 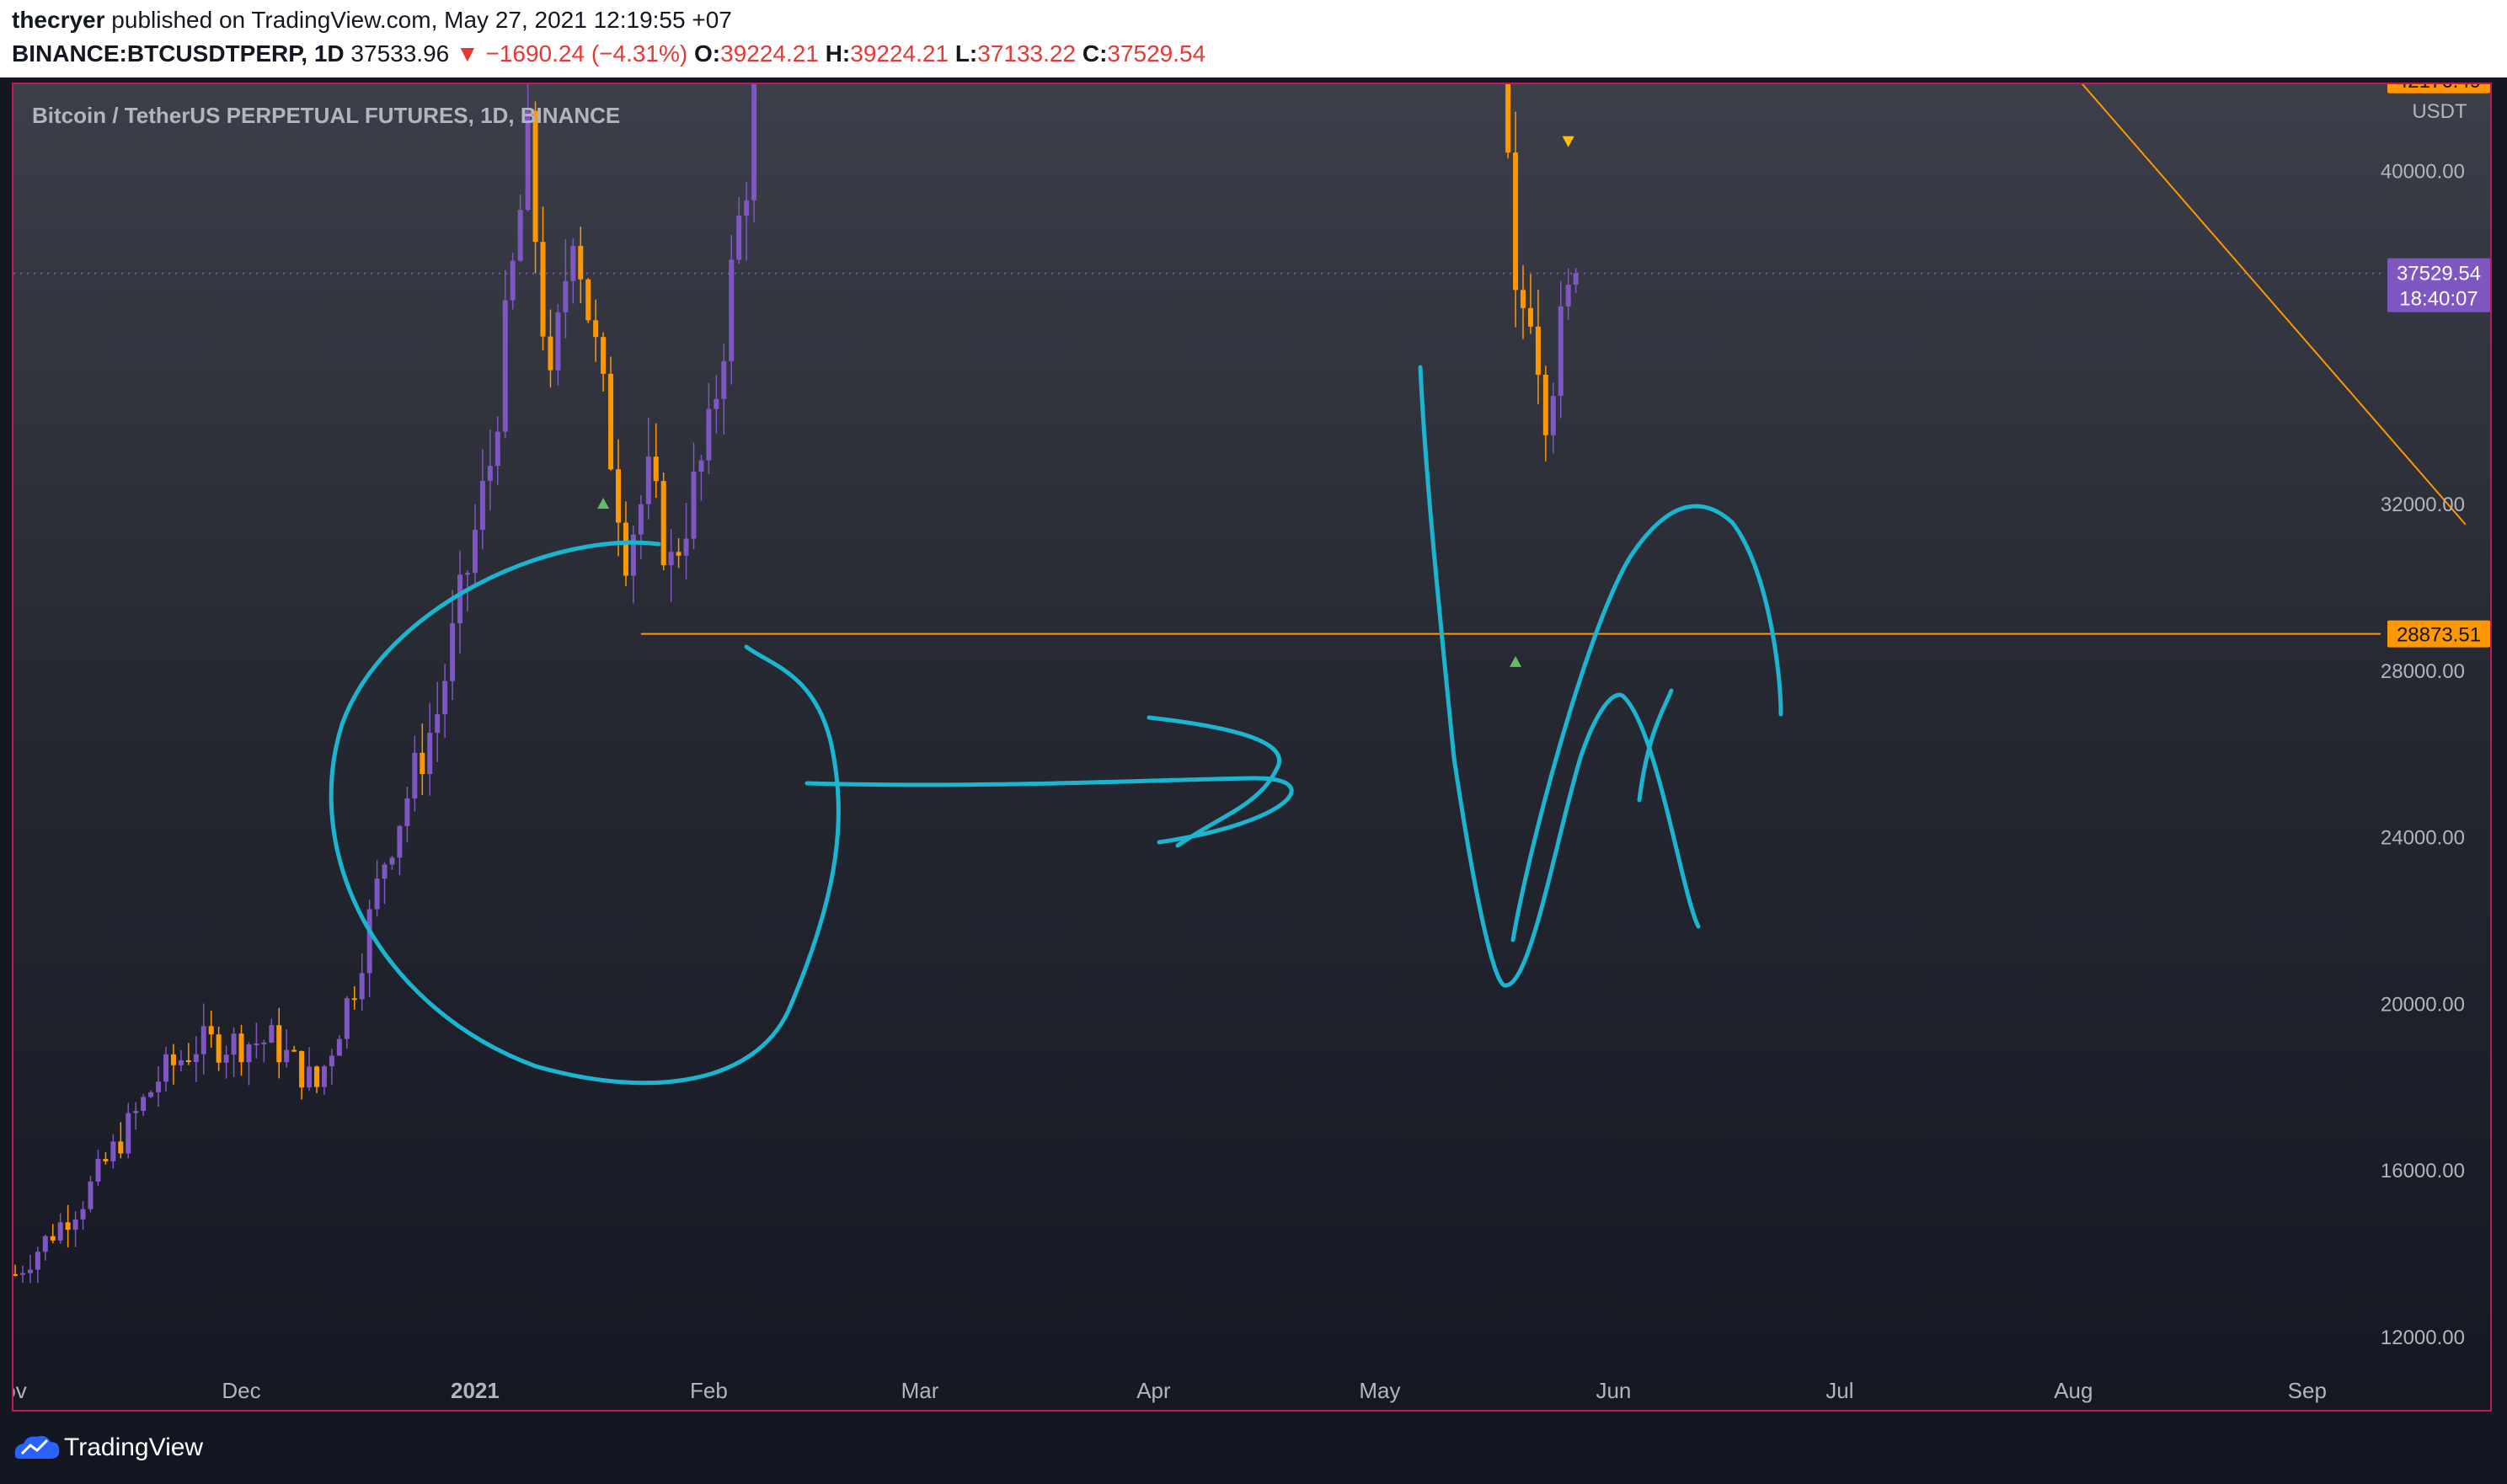 What do you see at coordinates (1568, 142) in the screenshot?
I see `sell-signal-marker` at bounding box center [1568, 142].